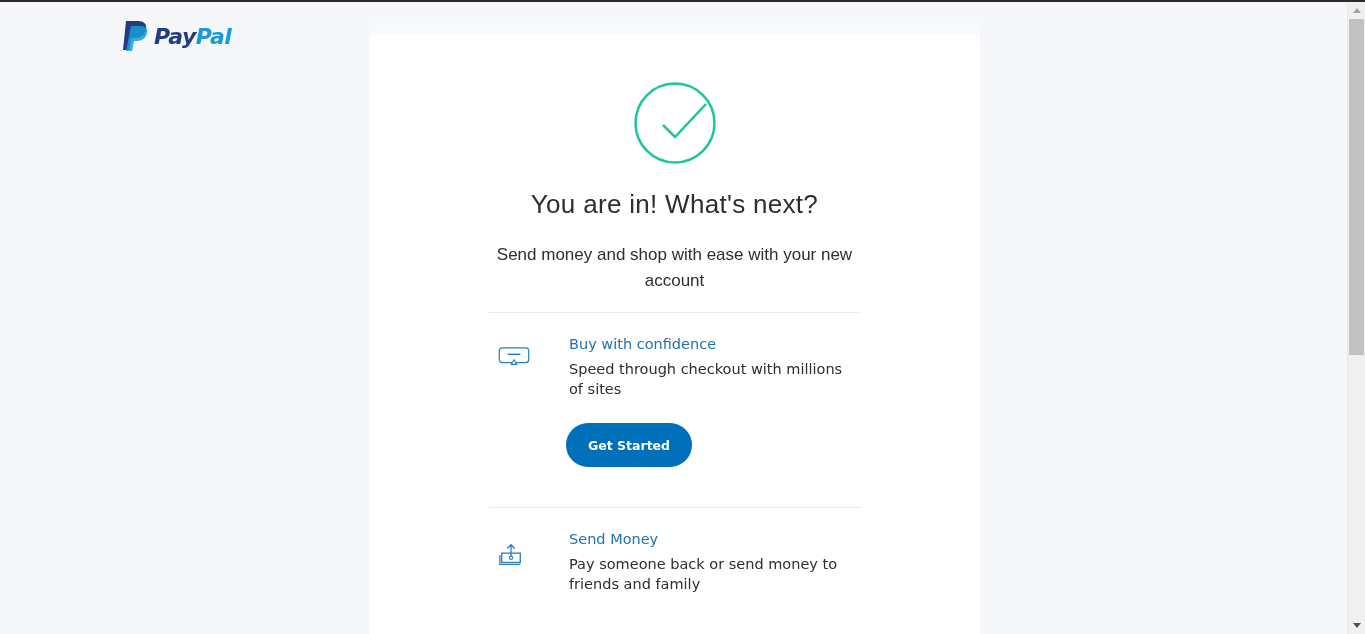 This screenshot has width=1365, height=634. I want to click on feature-title: Buy with confidence, so click(643, 344).